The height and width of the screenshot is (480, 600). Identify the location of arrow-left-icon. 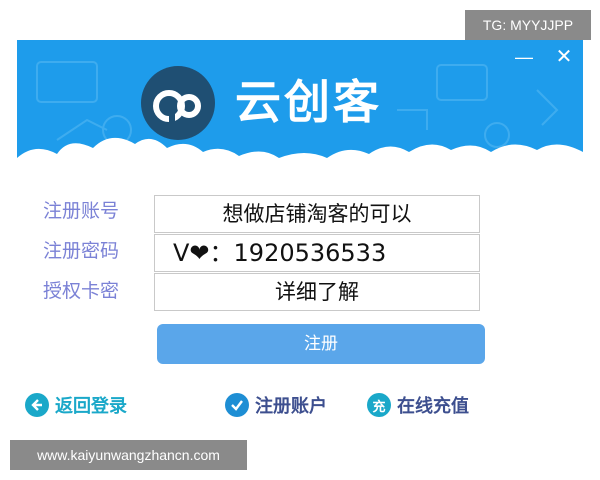
(37, 405).